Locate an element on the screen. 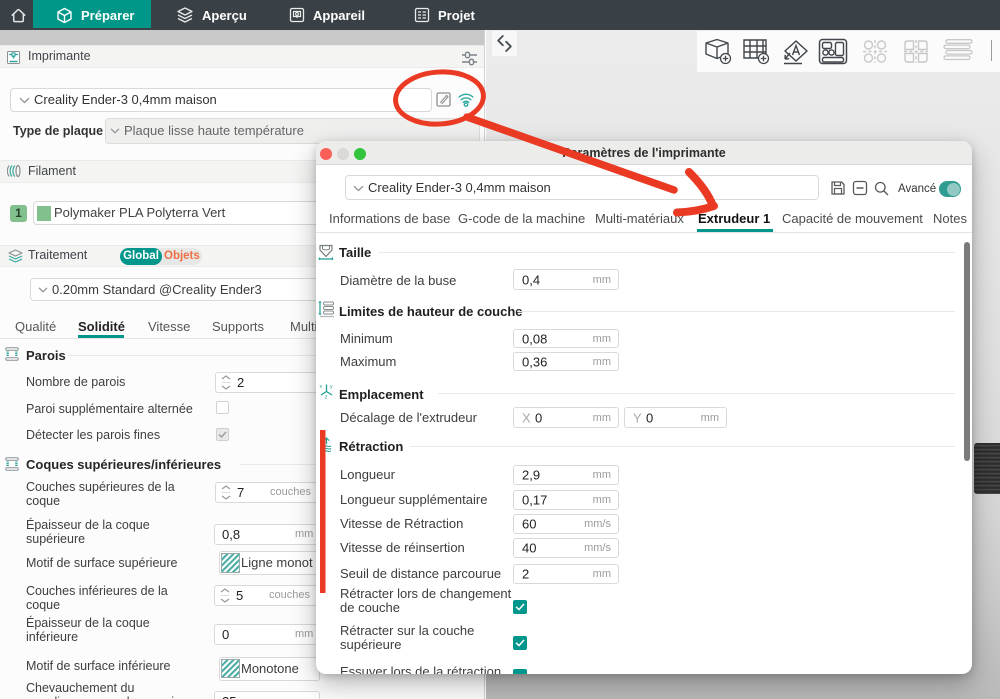 This screenshot has height=699, width=1000. svg-text: y is located at coordinates (331, 387).